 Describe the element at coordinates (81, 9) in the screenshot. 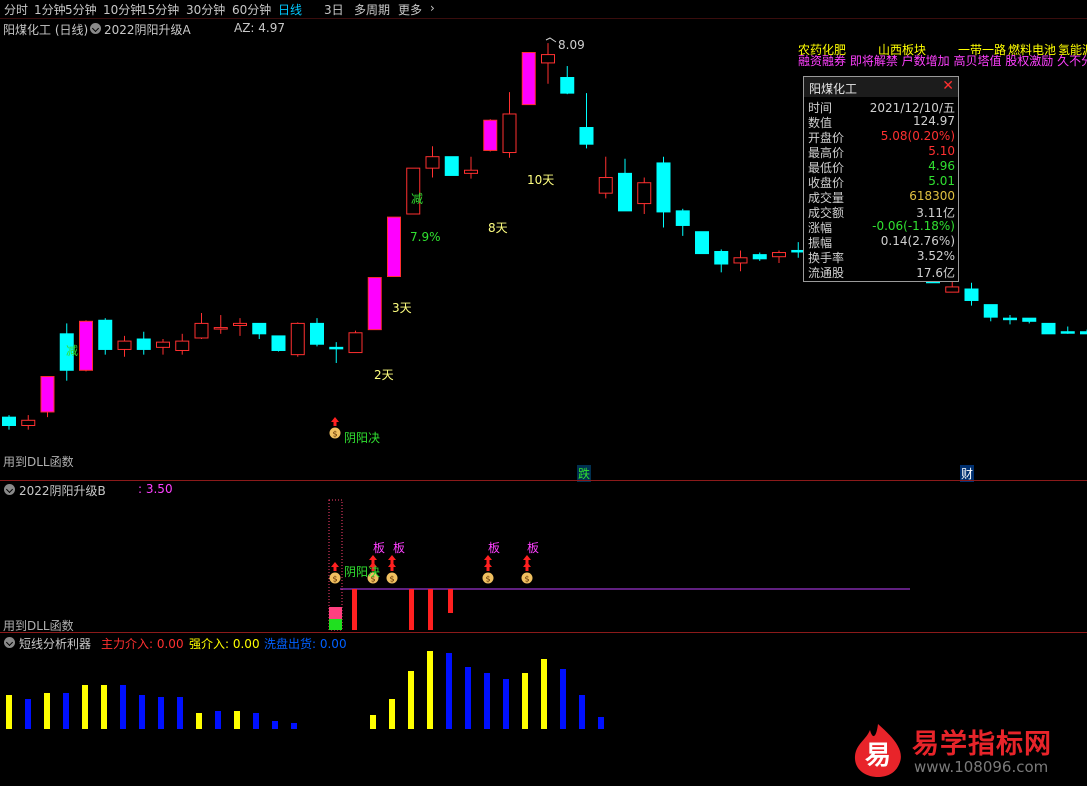

I see `period-5min: 5分钟` at that location.